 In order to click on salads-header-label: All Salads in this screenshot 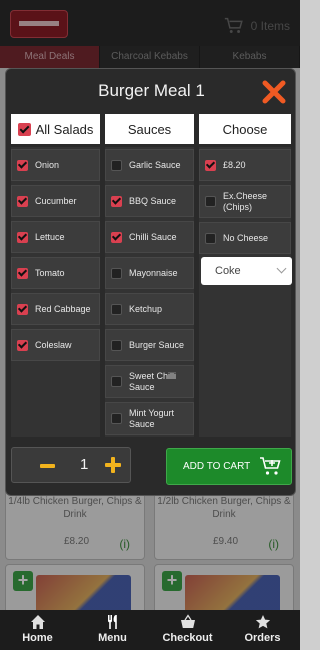, I will do `click(64, 129)`.